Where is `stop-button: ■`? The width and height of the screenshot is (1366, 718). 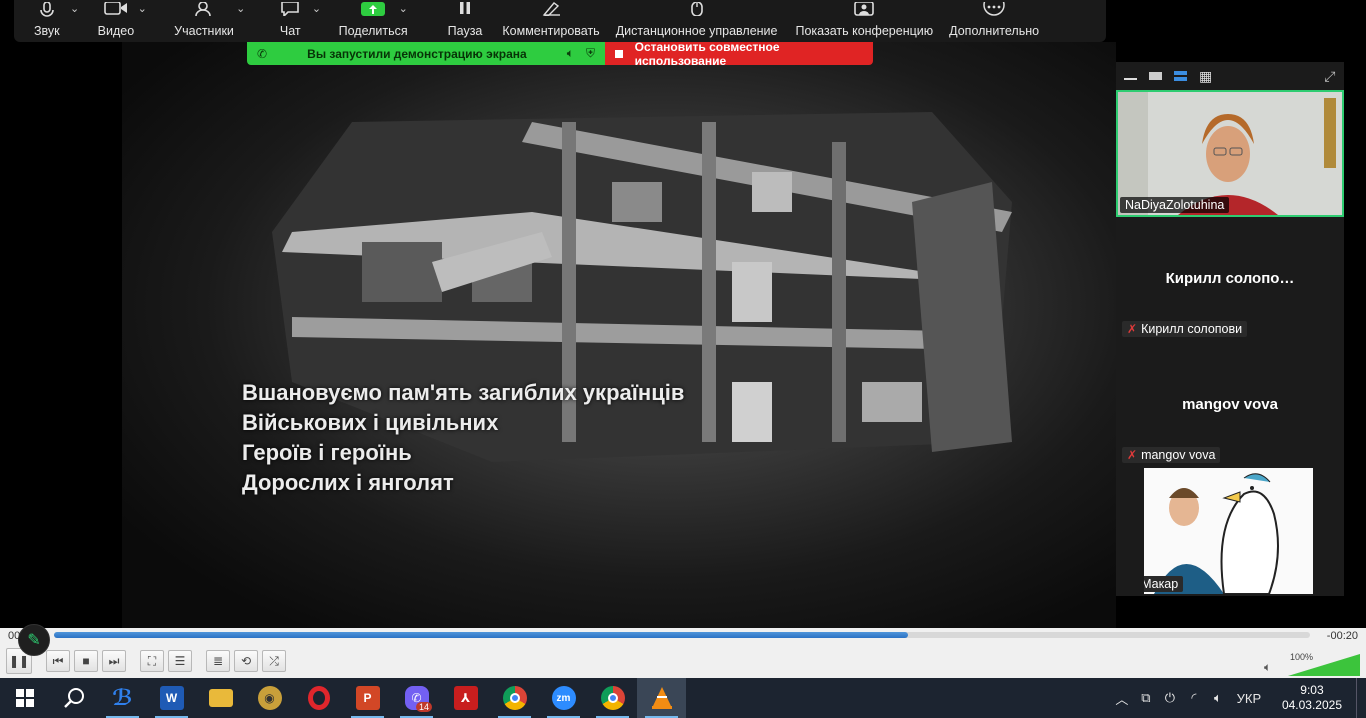
stop-button: ■ is located at coordinates (86, 661).